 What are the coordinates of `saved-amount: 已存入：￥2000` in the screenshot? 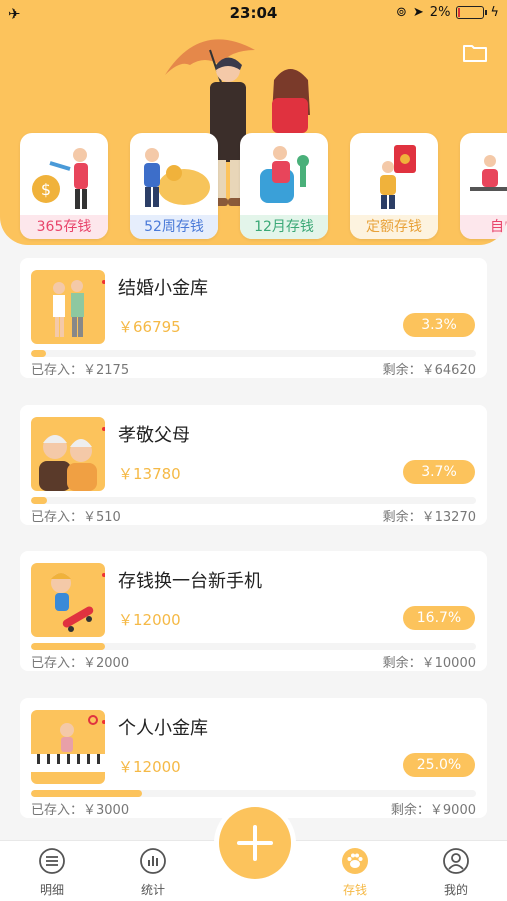 It's located at (80, 663).